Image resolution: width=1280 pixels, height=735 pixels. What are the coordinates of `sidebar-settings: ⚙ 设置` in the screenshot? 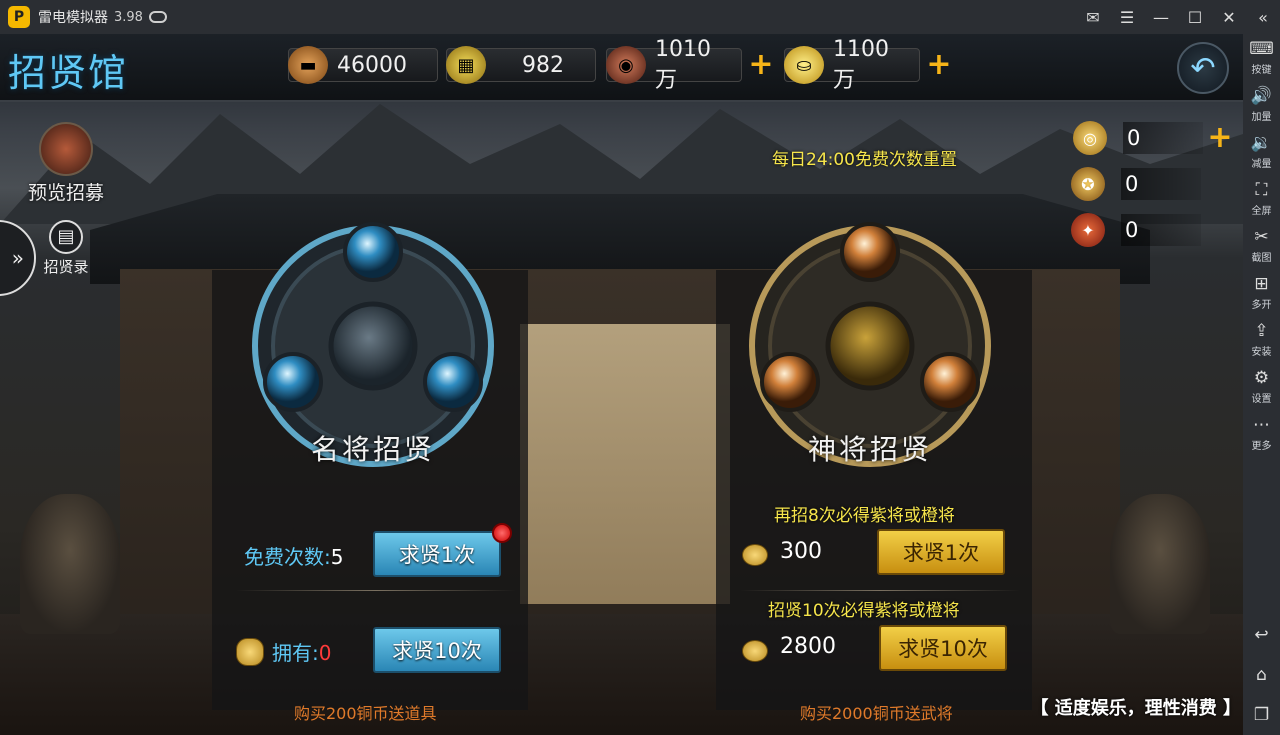 It's located at (1261, 386).